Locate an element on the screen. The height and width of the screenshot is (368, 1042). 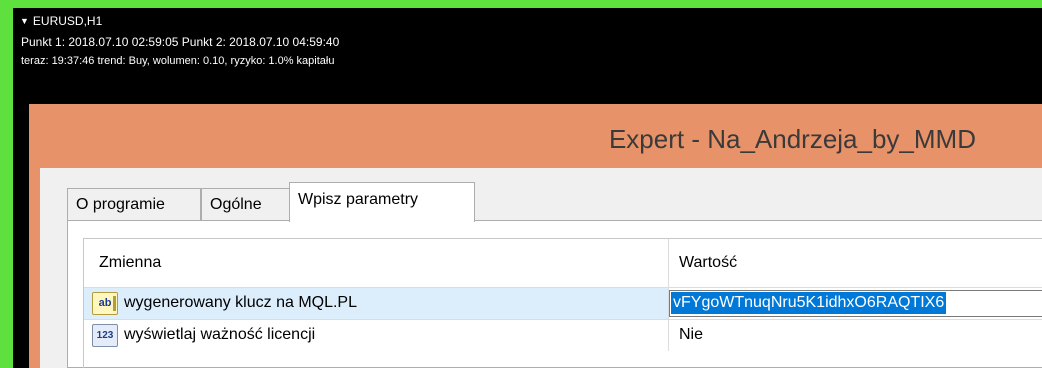
variable-name: wygenerowany klucz na MQL.PL is located at coordinates (240, 302).